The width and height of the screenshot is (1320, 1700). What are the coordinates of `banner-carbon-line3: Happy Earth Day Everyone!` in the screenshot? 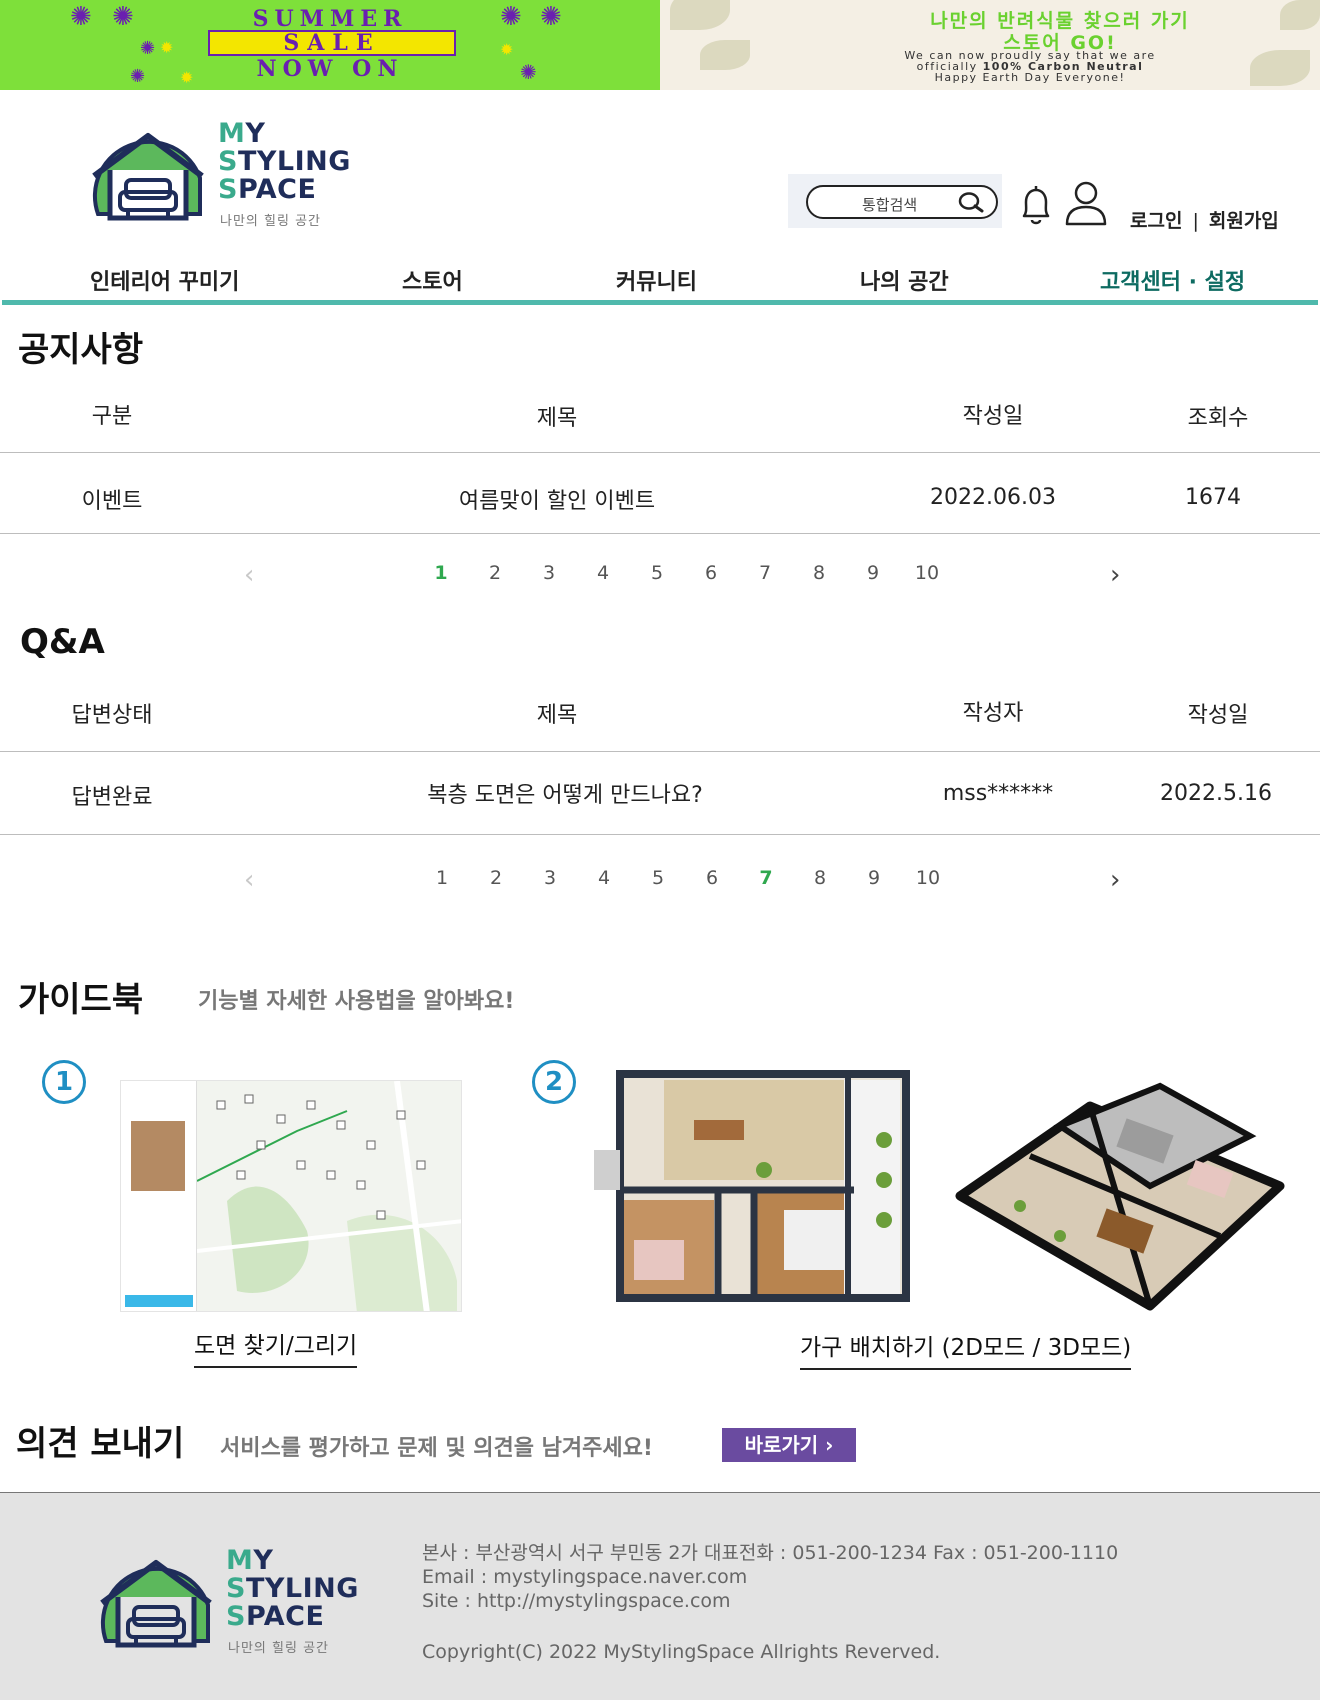 It's located at (1030, 77).